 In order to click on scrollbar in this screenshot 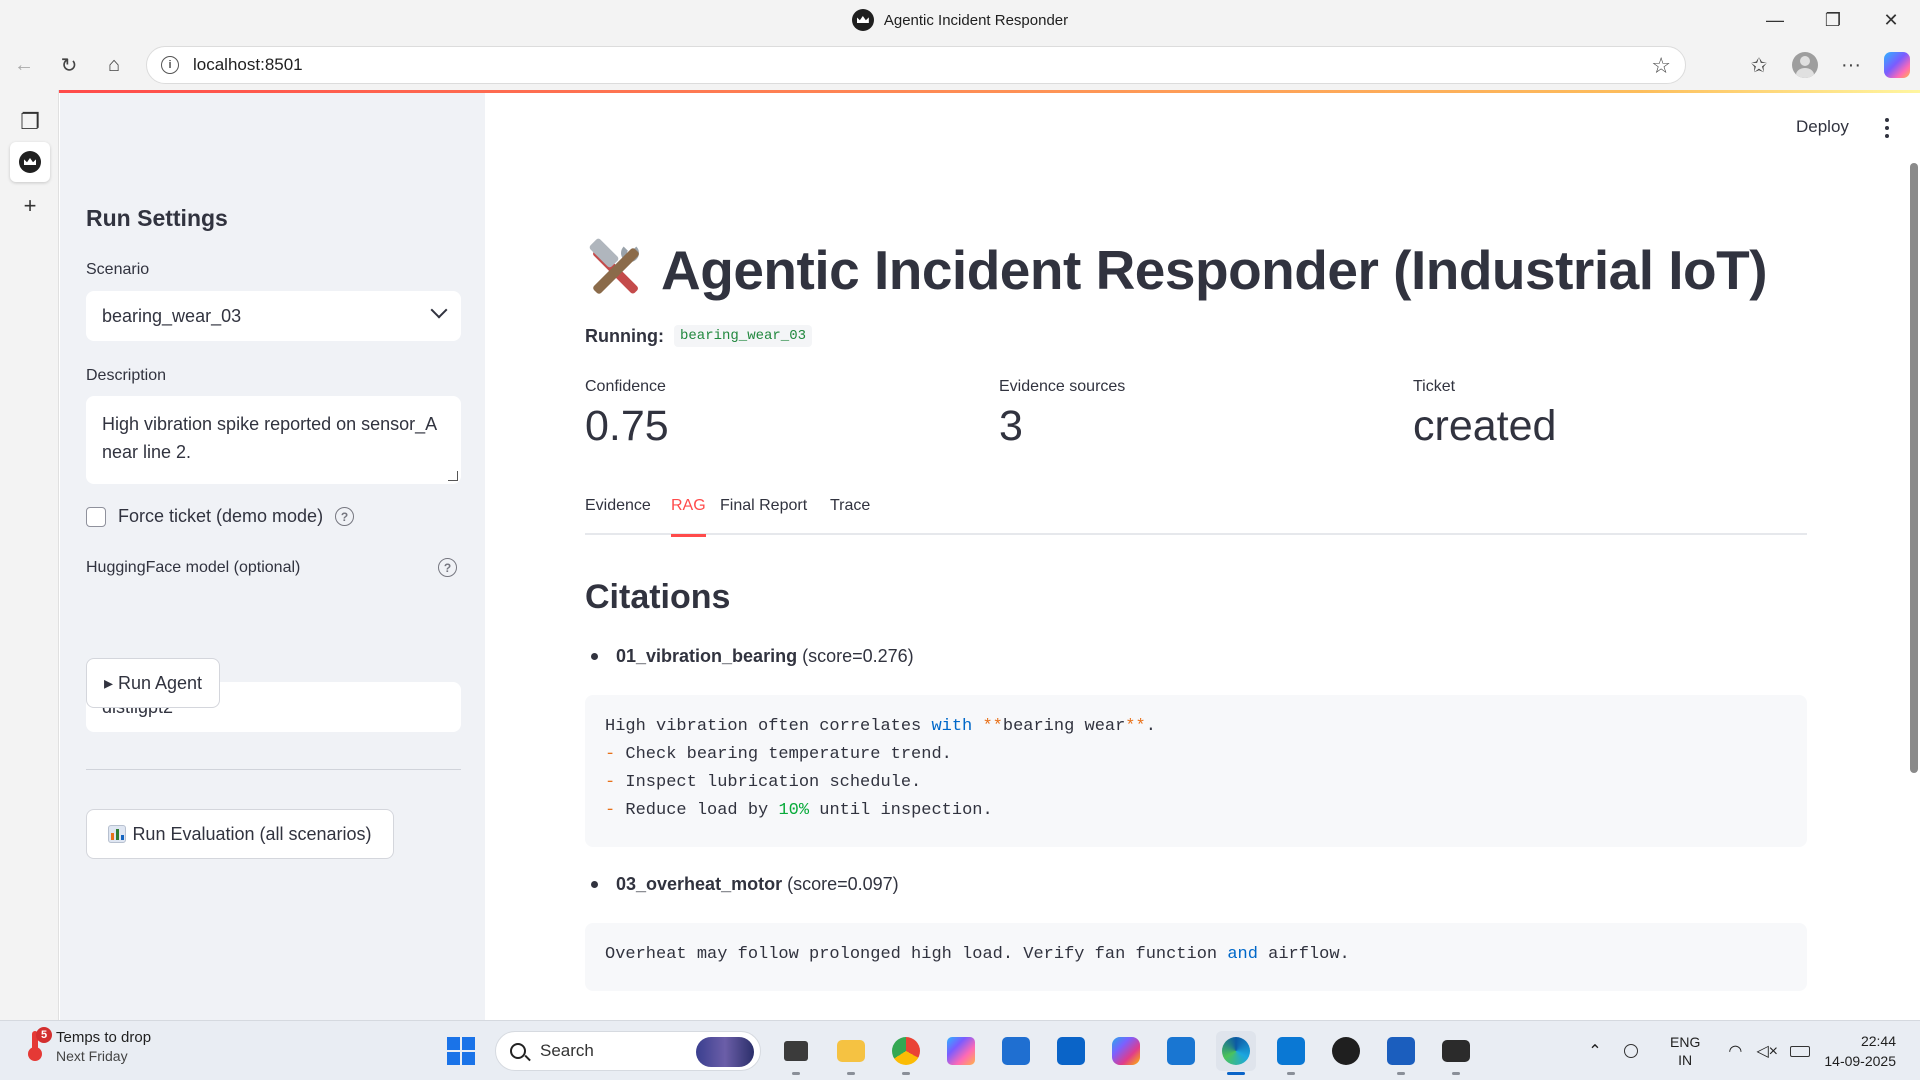, I will do `click(1914, 468)`.